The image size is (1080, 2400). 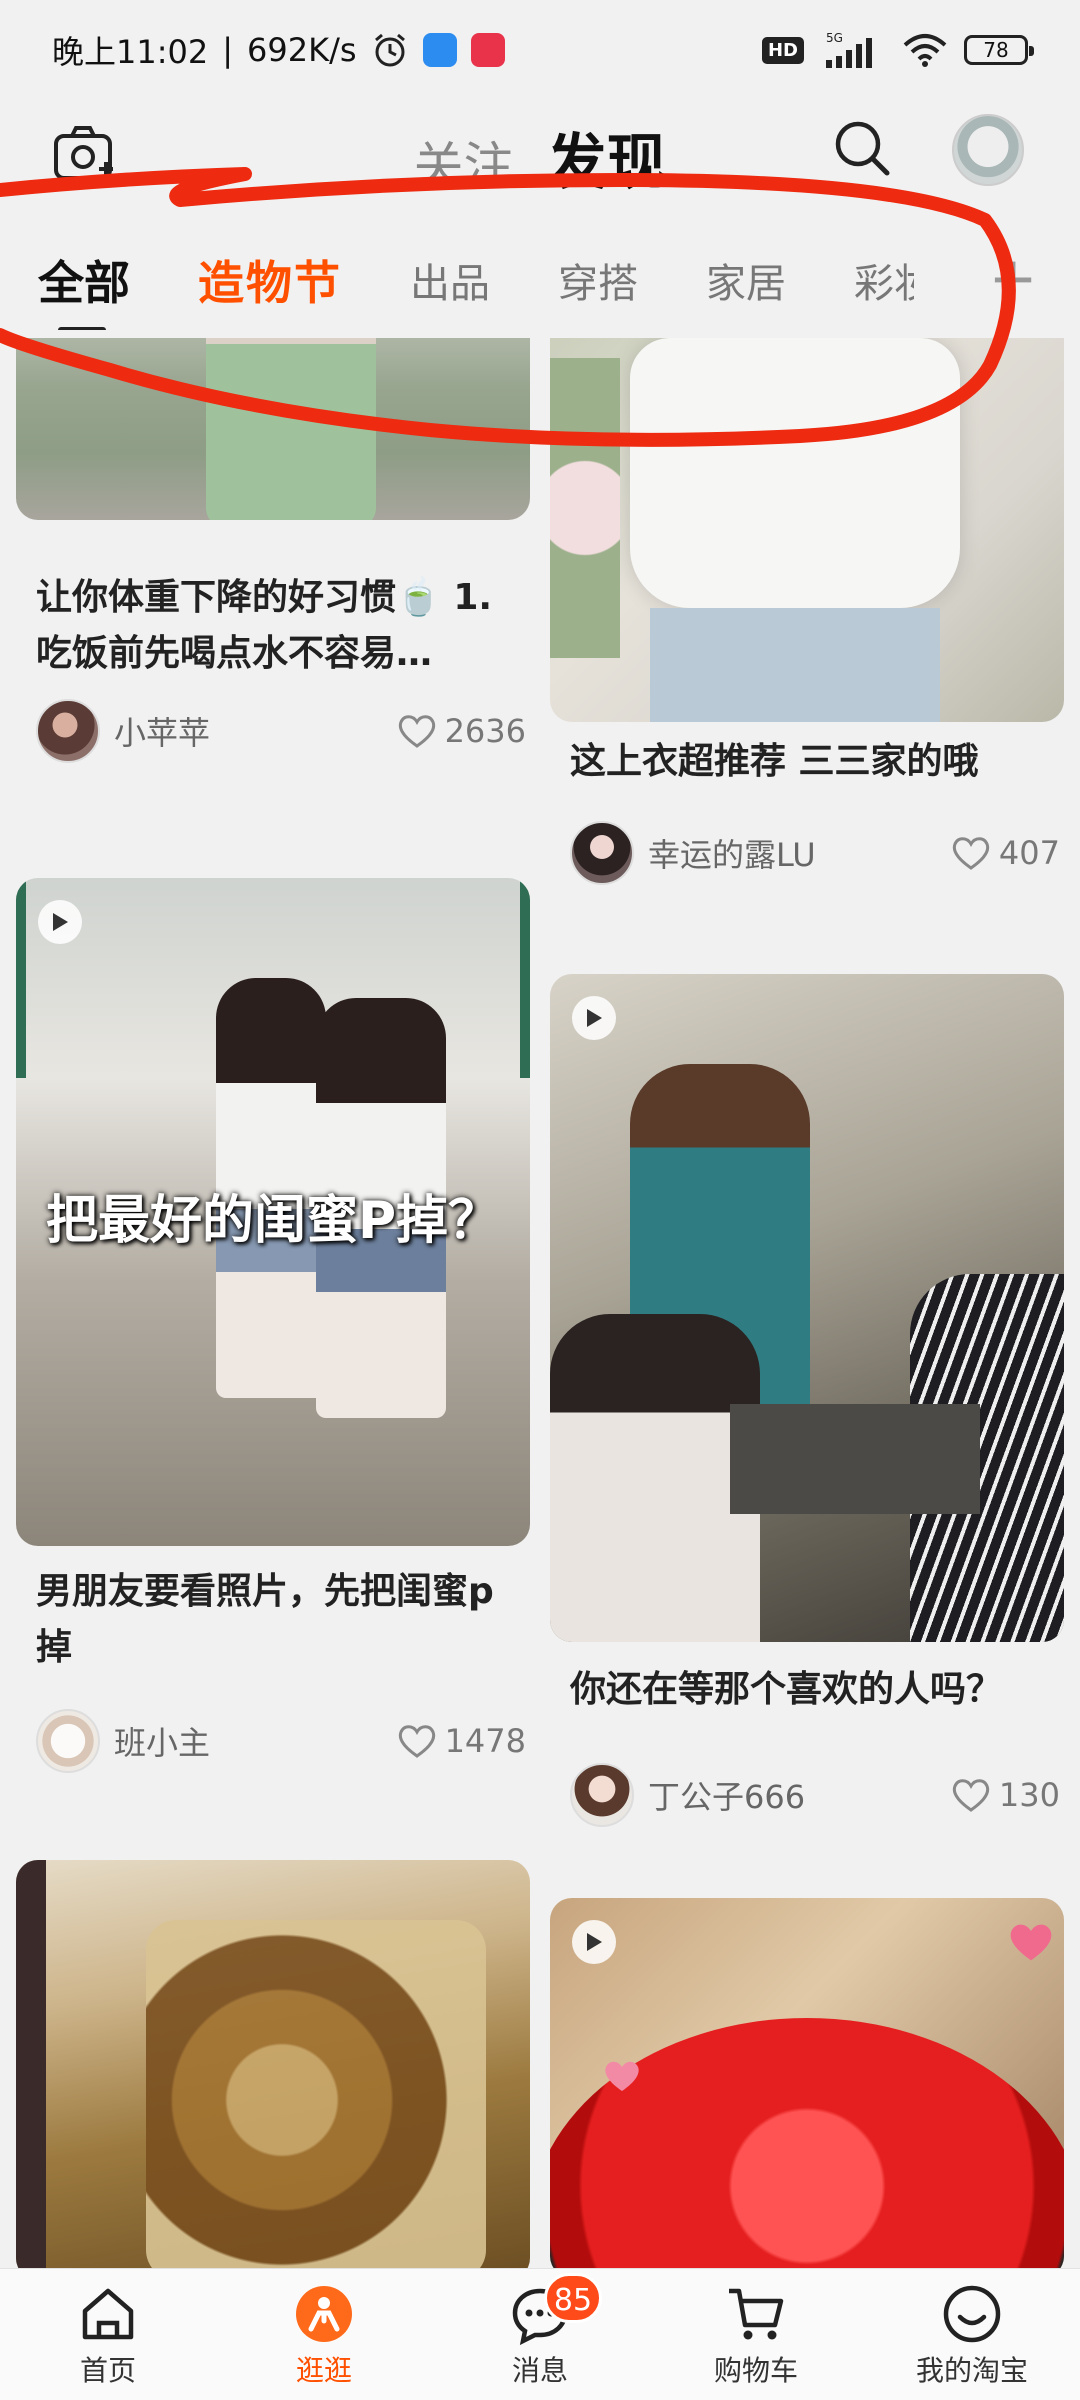 I want to click on card-meta: 小苹苹 2636, so click(x=281, y=731).